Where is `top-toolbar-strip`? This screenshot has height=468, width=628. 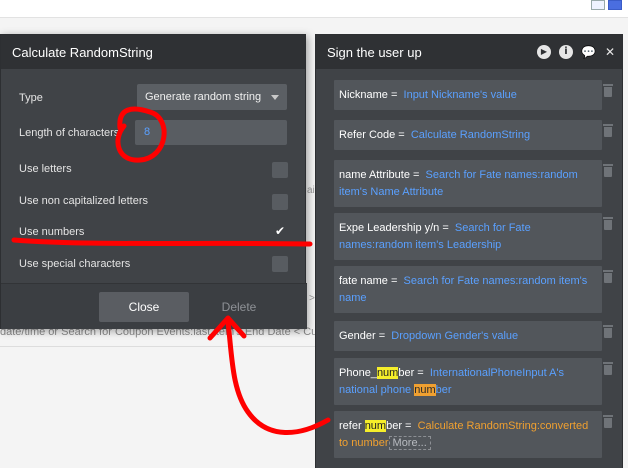
top-toolbar-strip is located at coordinates (314, 9).